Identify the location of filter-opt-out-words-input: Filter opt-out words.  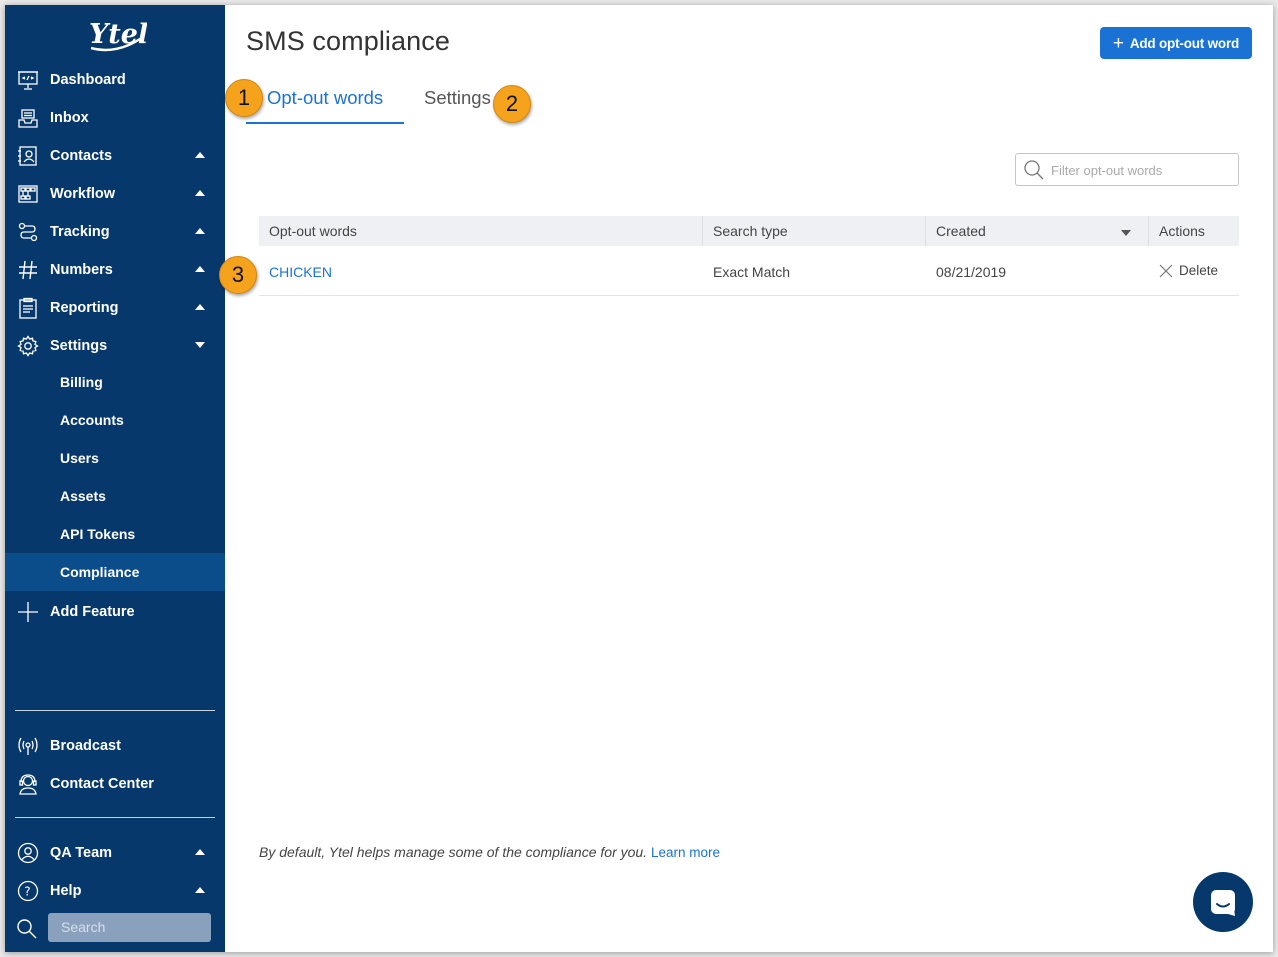
(1127, 169).